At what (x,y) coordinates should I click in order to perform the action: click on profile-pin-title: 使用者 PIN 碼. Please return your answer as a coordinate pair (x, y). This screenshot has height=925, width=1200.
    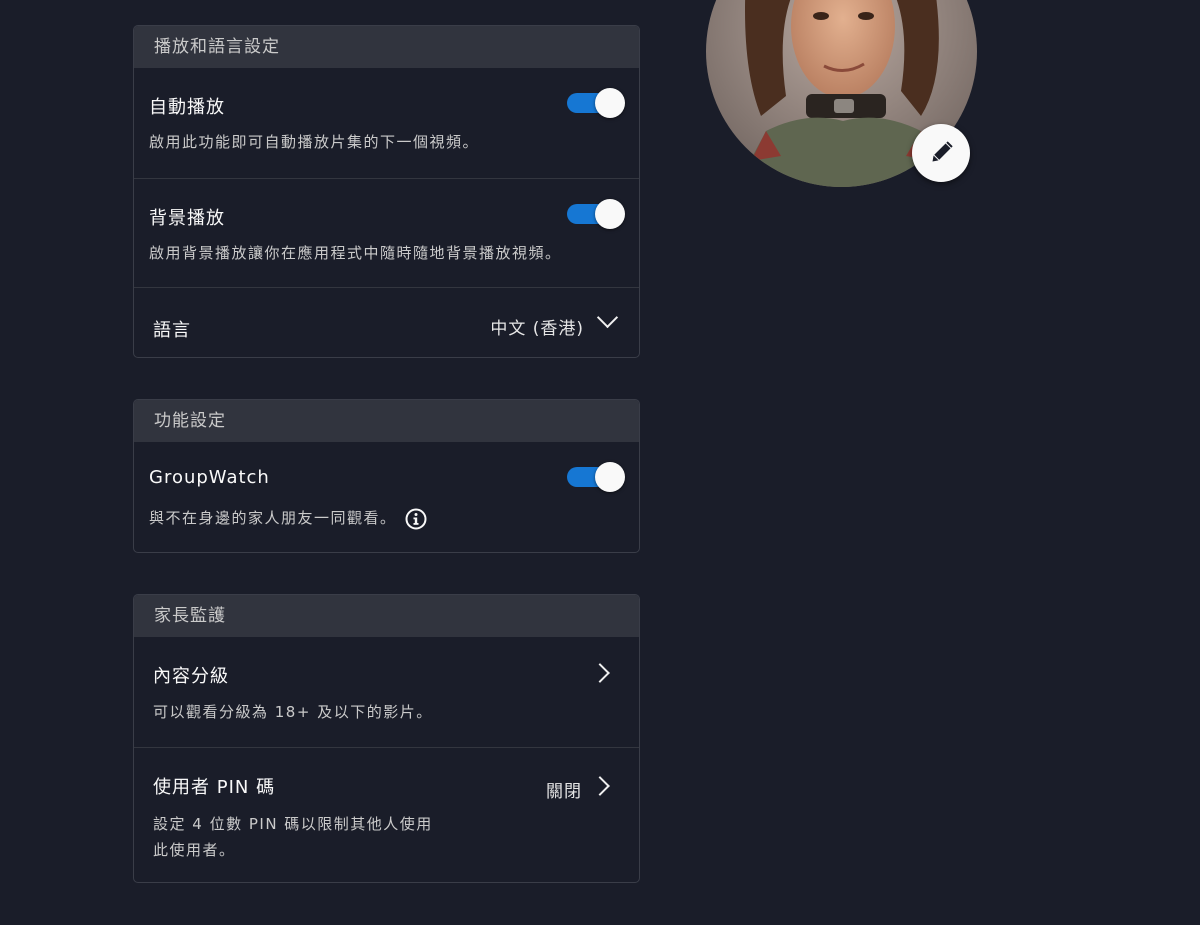
    Looking at the image, I should click on (214, 787).